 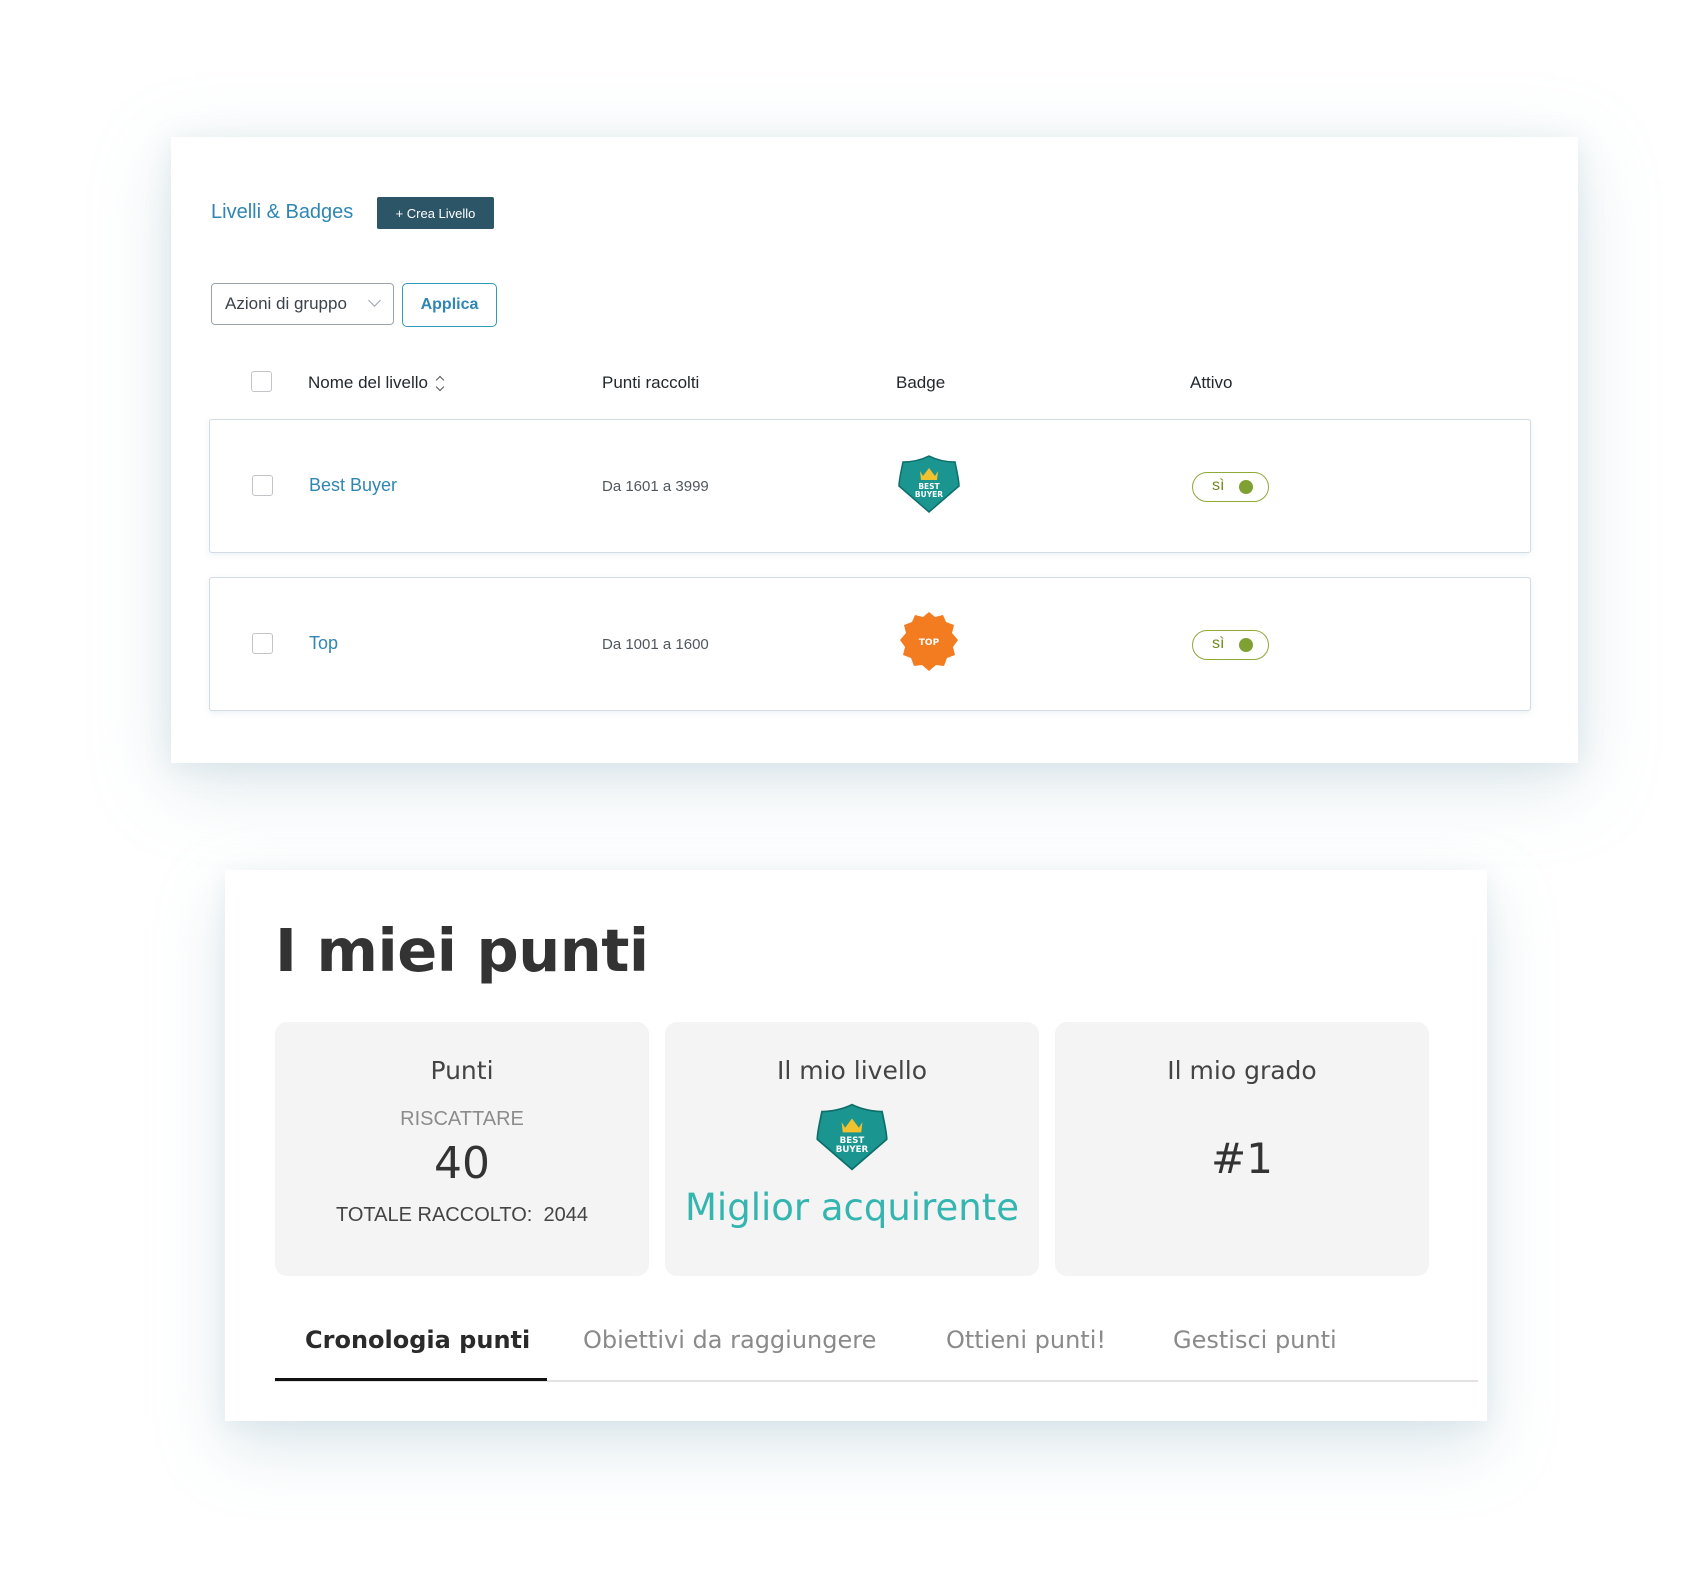 I want to click on tab-earn-points: Ottieni punti!, so click(x=1026, y=1340).